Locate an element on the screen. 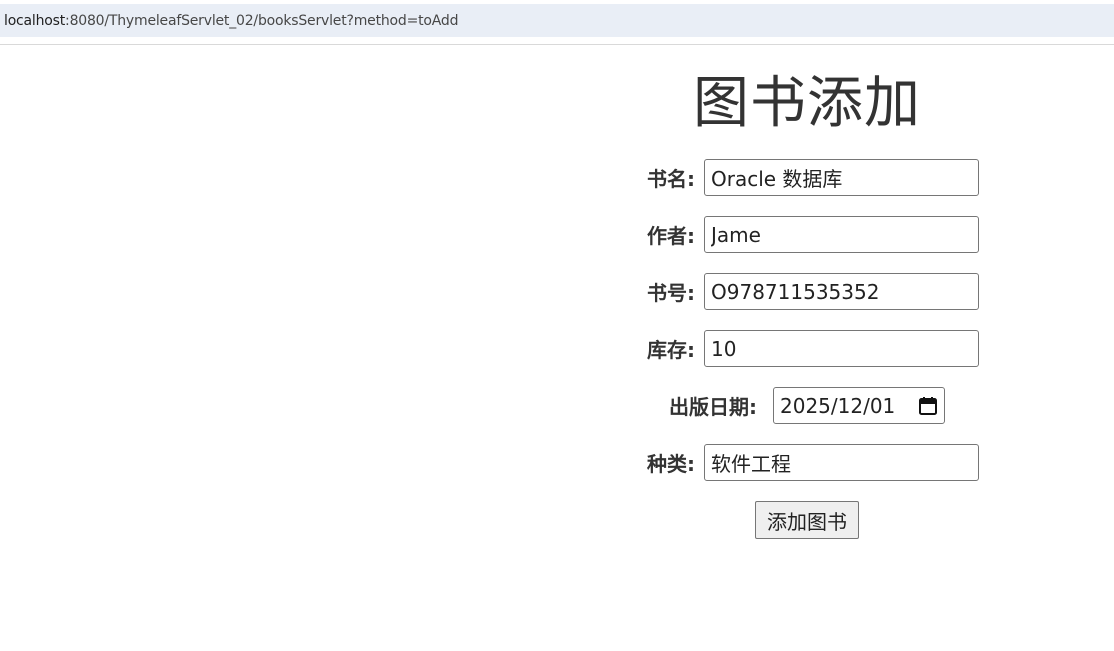 Image resolution: width=1114 pixels, height=651 pixels. name-row: 书名: is located at coordinates (807, 177).